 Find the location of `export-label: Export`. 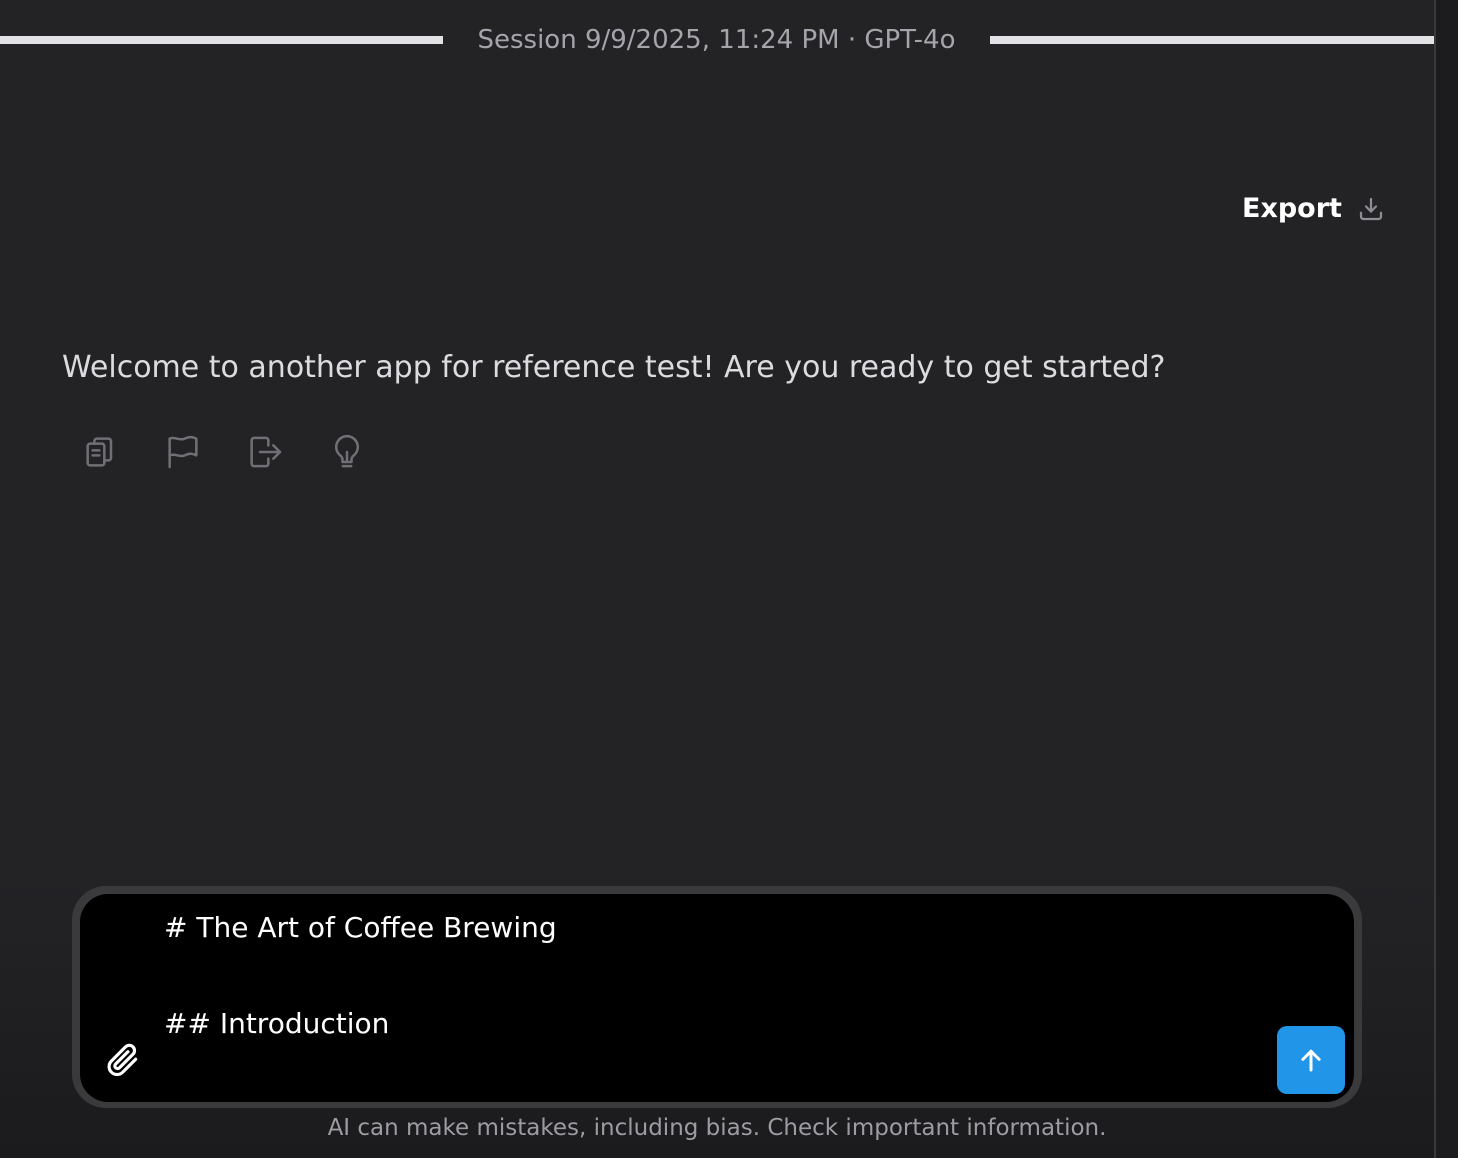

export-label: Export is located at coordinates (1292, 208).